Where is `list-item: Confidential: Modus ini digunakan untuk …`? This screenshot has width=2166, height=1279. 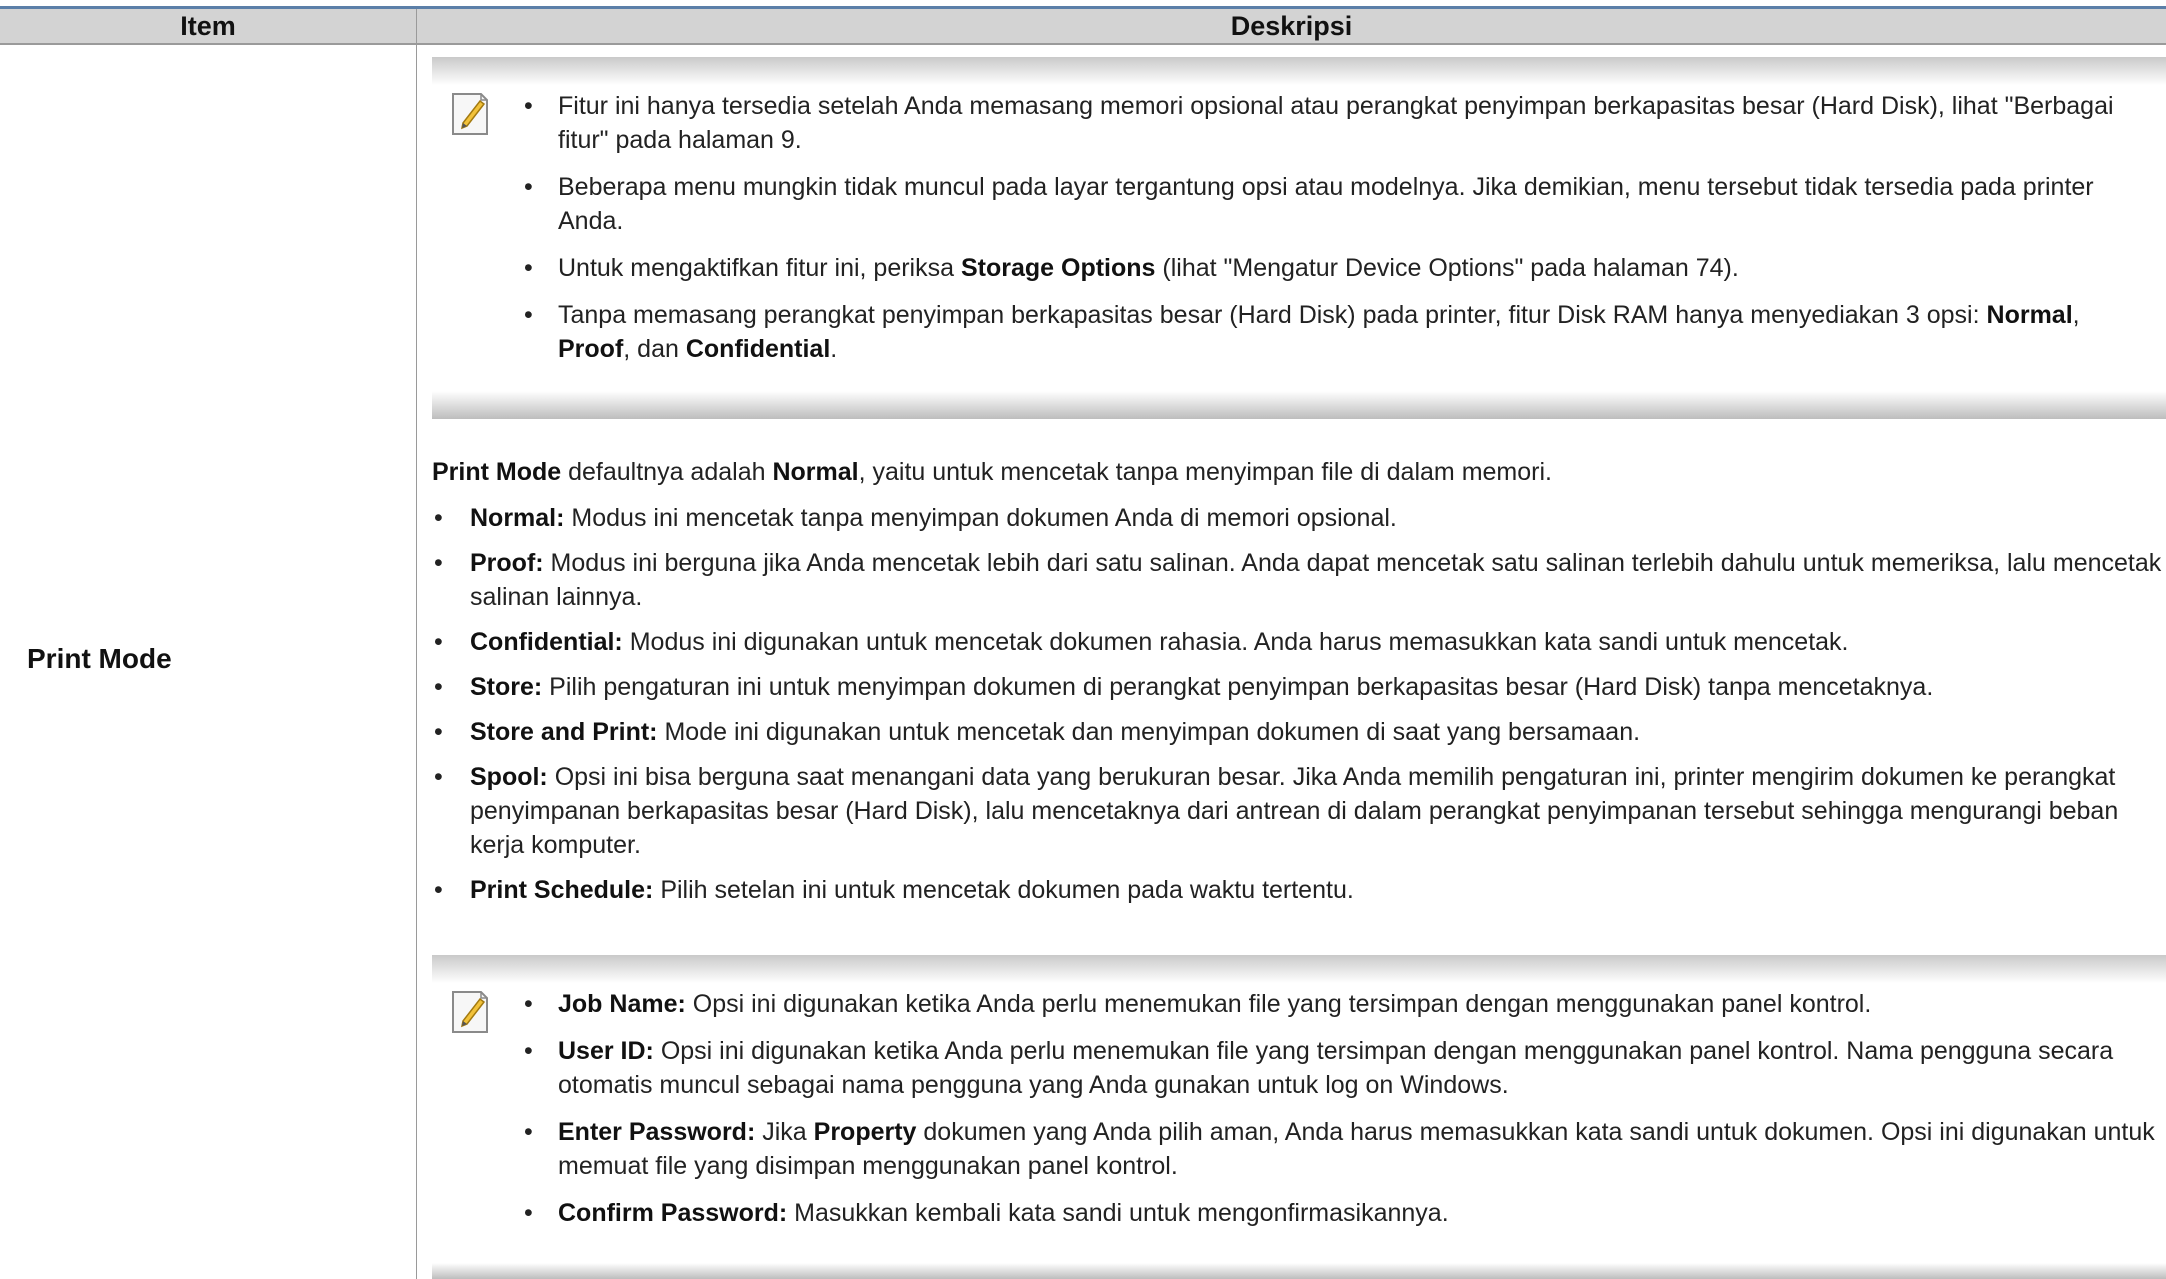 list-item: Confidential: Modus ini digunakan untuk … is located at coordinates (1297, 642).